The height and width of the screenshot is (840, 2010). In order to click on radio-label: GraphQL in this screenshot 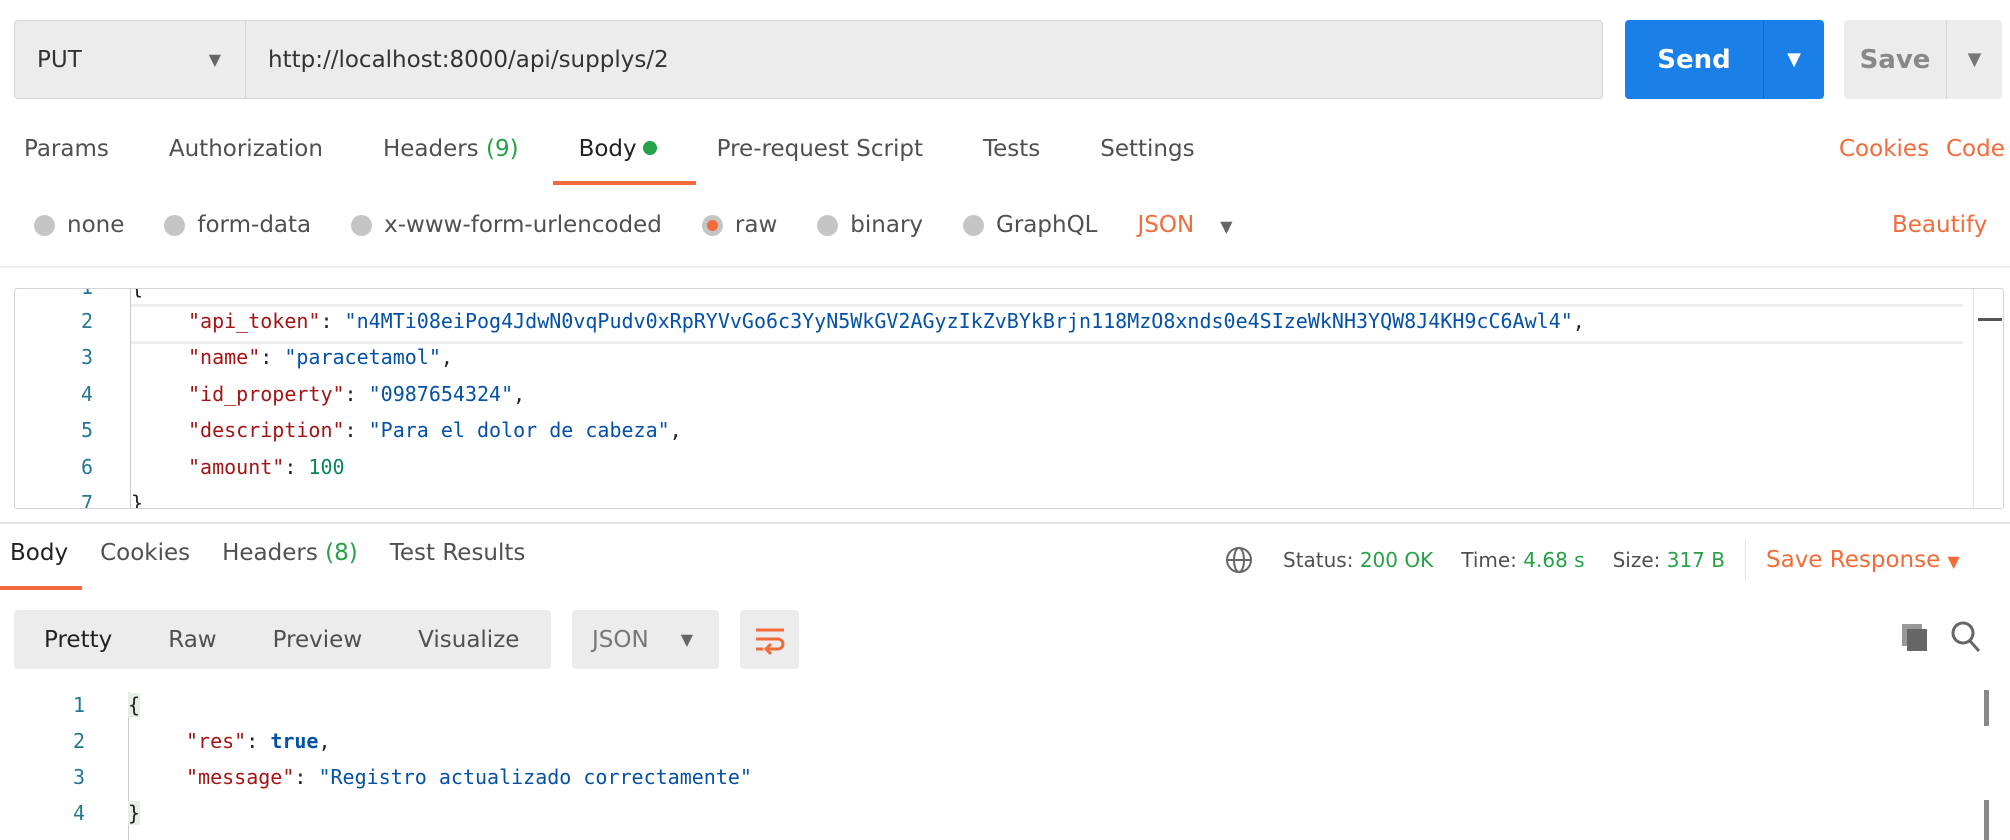, I will do `click(1047, 225)`.